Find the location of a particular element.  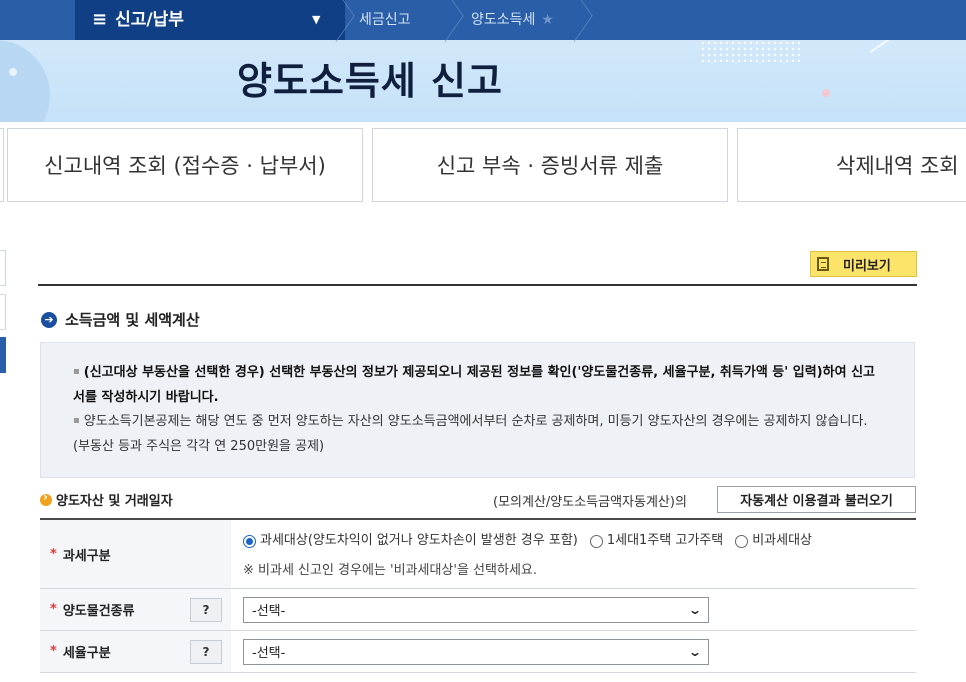

tab-submit-documents: 신고 부속 · 증빙서류 제출 is located at coordinates (550, 165).